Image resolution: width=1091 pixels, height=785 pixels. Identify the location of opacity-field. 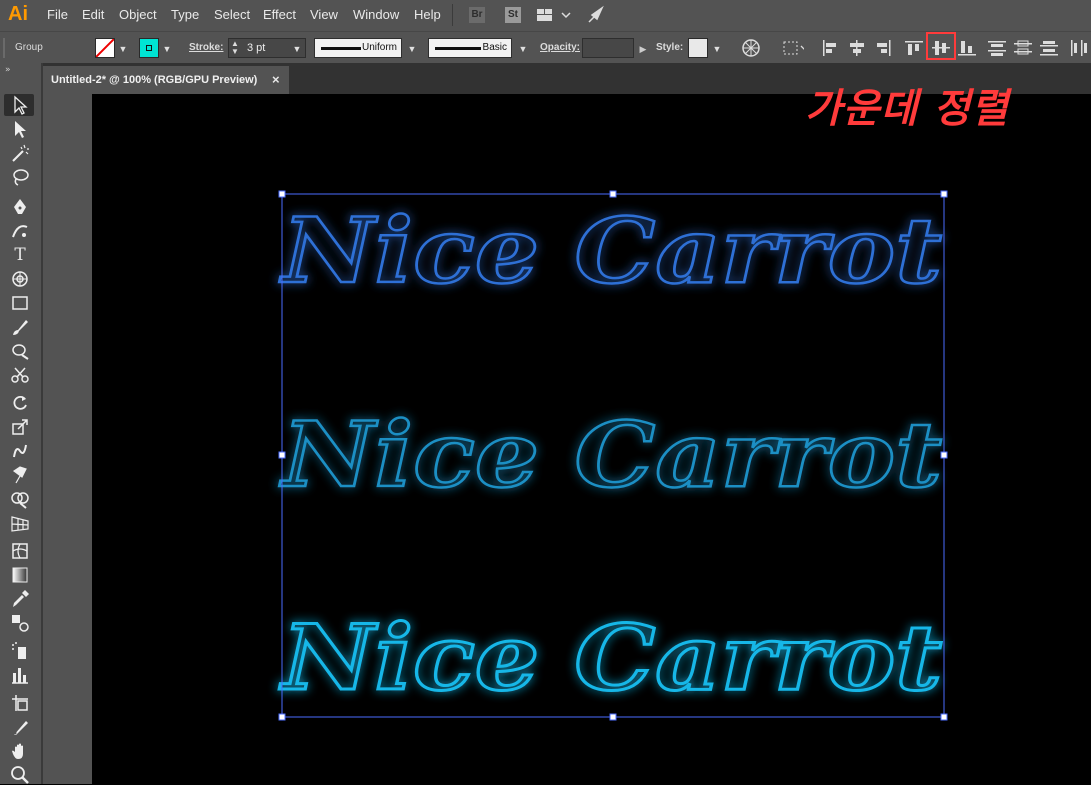
(608, 48).